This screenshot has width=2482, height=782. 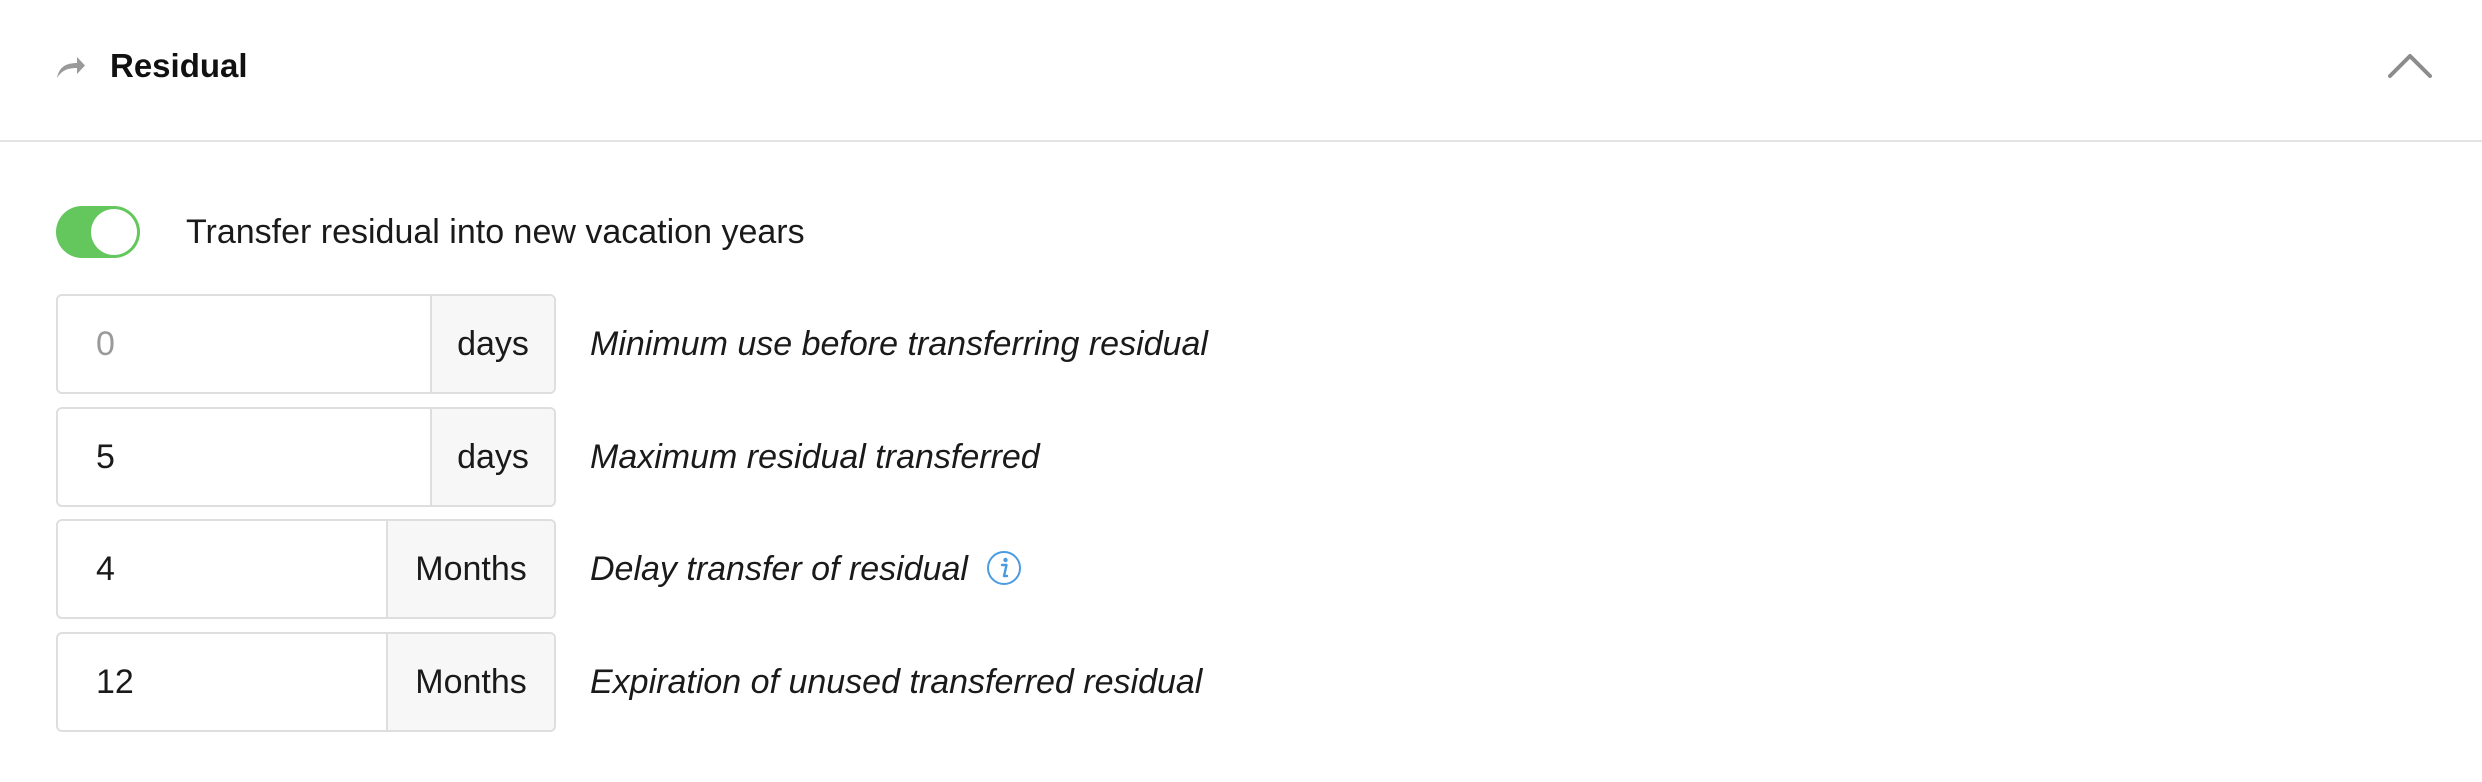 I want to click on delay-transfer-input, so click(x=223, y=569).